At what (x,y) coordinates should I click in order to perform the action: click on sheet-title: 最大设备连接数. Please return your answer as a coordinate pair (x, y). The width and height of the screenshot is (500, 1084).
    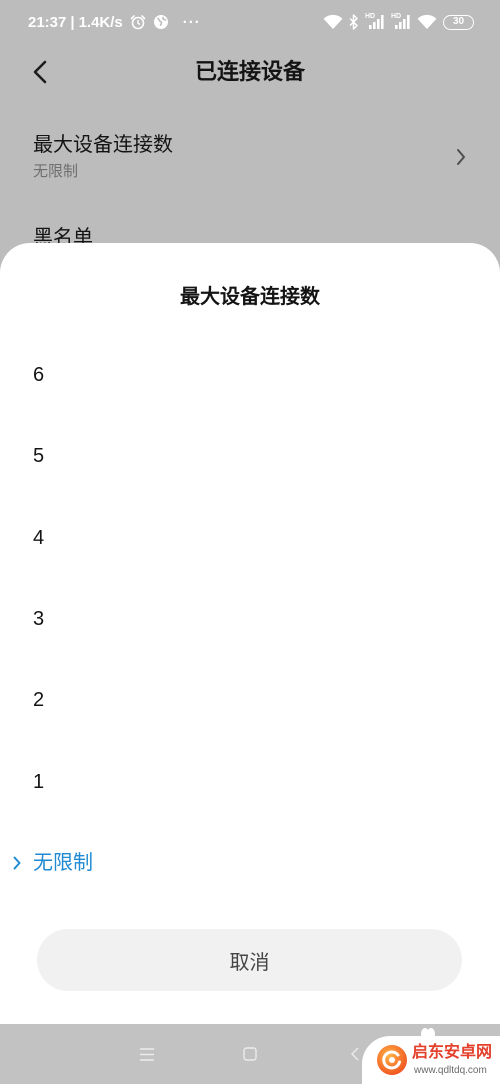
    Looking at the image, I should click on (250, 297).